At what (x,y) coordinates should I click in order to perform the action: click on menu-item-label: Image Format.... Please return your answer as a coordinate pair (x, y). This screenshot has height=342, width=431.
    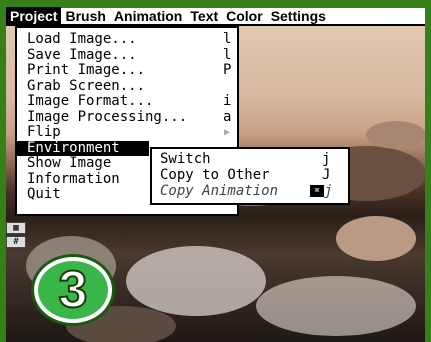
    Looking at the image, I should click on (90, 101).